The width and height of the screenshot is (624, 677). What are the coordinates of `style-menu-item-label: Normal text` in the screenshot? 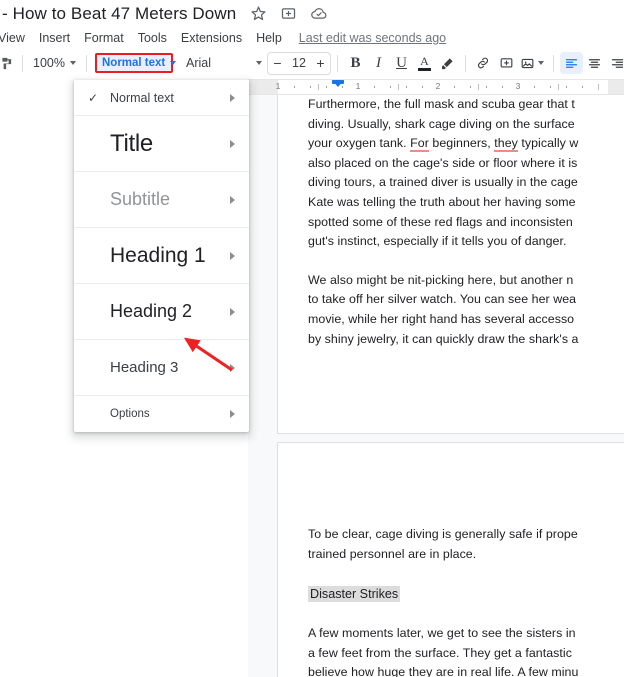 It's located at (142, 97).